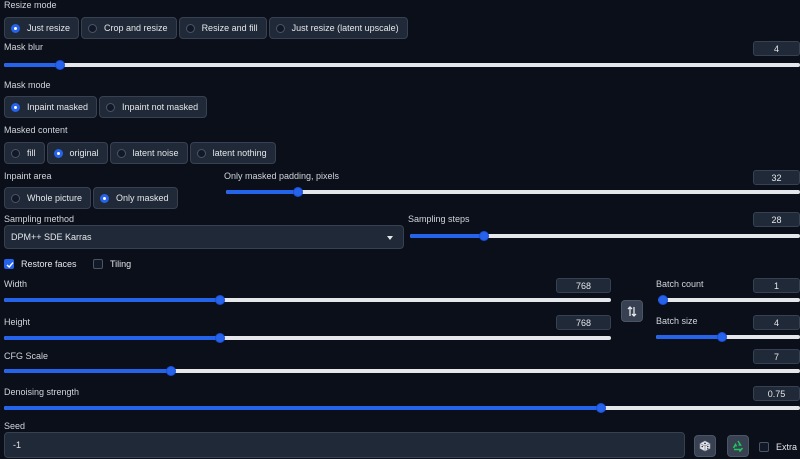  Describe the element at coordinates (705, 446) in the screenshot. I see `random-seed-button` at that location.